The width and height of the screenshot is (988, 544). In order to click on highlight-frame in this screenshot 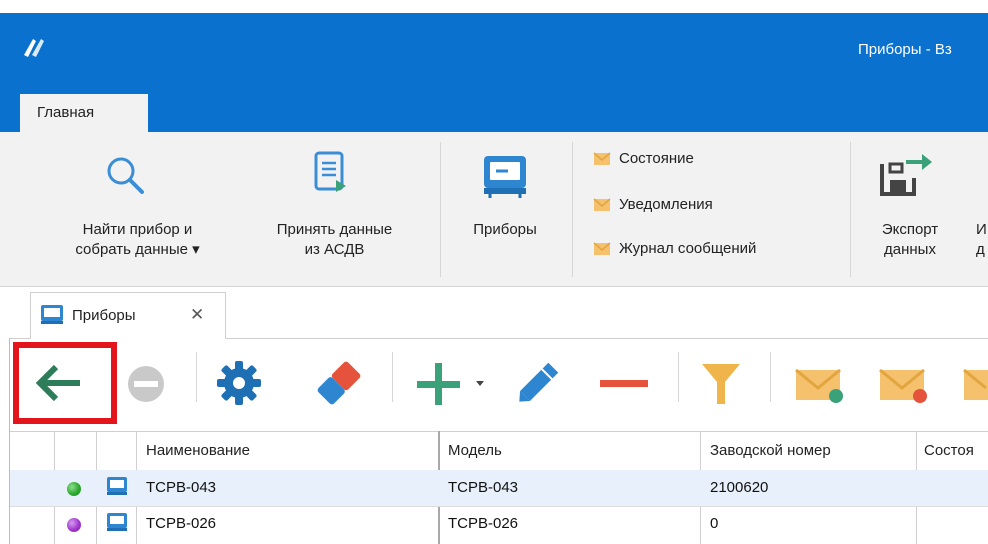, I will do `click(65, 383)`.